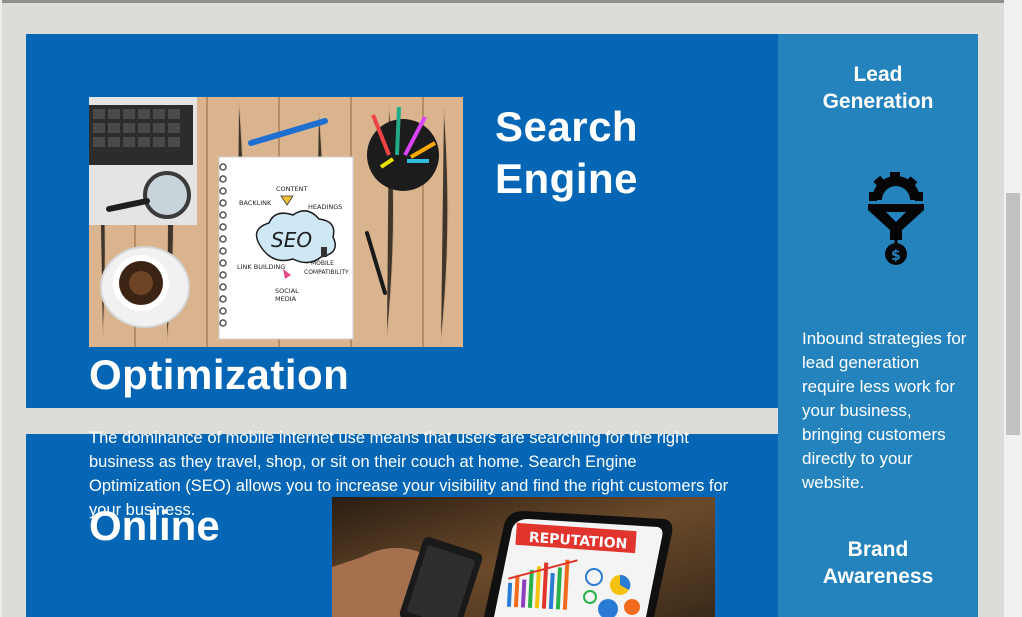  What do you see at coordinates (566, 153) in the screenshot?
I see `seo-title: Search Engine` at bounding box center [566, 153].